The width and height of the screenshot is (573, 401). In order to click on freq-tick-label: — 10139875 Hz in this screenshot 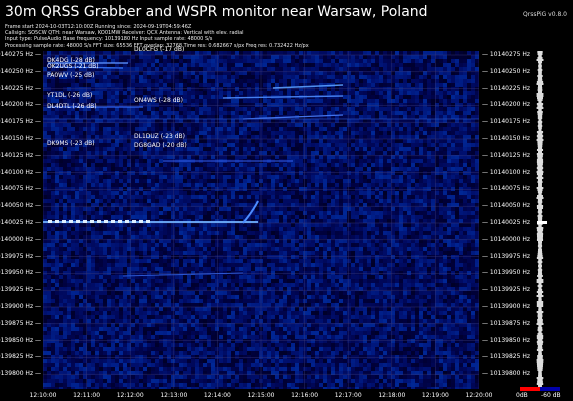, I will do `click(506, 323)`.